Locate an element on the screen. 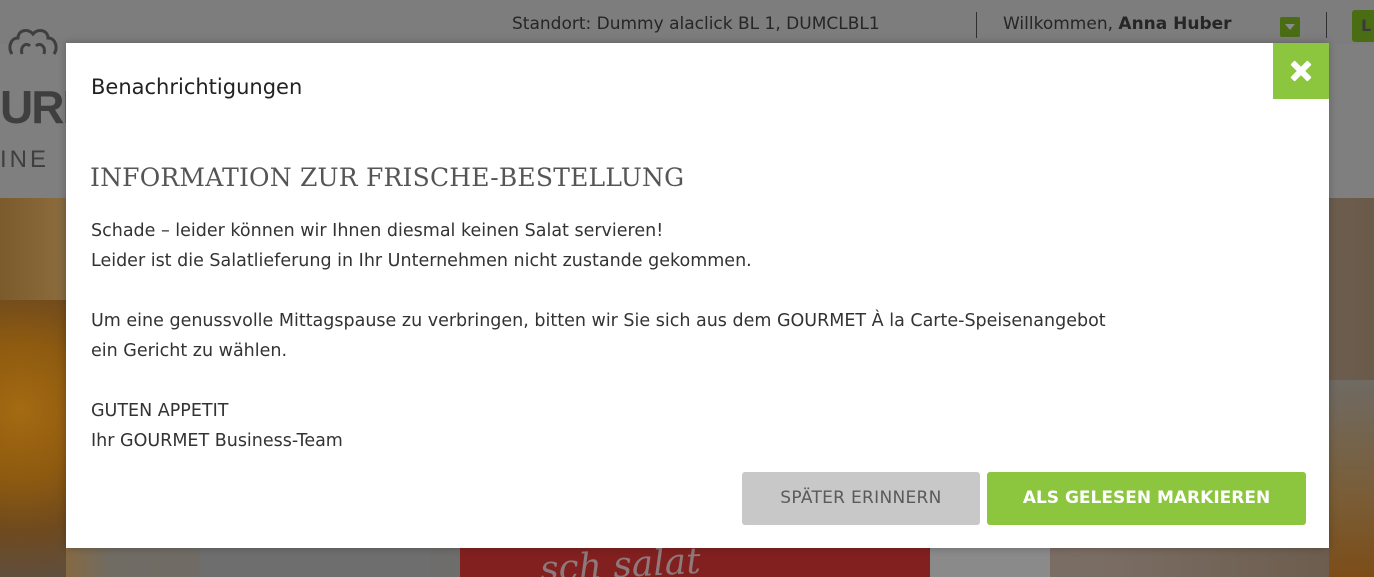 The height and width of the screenshot is (577, 1374). welcome-prefix: Willkommen, is located at coordinates (1061, 24).